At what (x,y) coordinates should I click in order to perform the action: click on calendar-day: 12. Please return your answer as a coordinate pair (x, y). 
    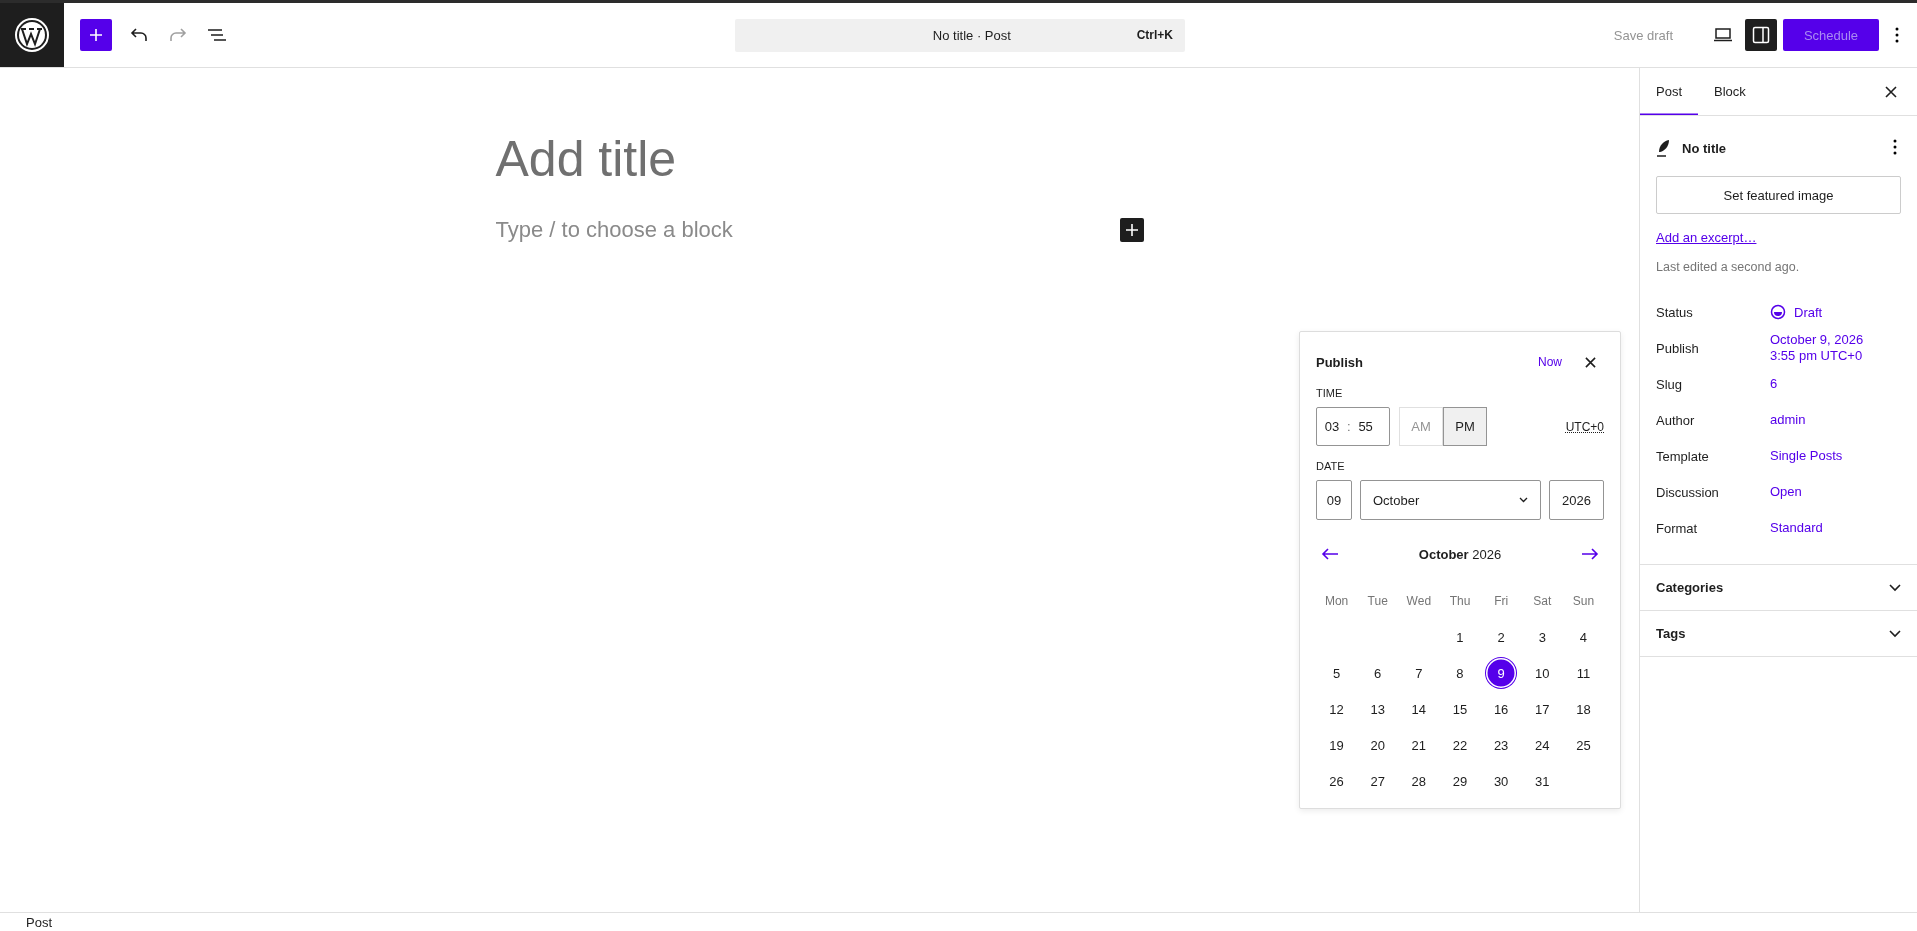
    Looking at the image, I should click on (1336, 709).